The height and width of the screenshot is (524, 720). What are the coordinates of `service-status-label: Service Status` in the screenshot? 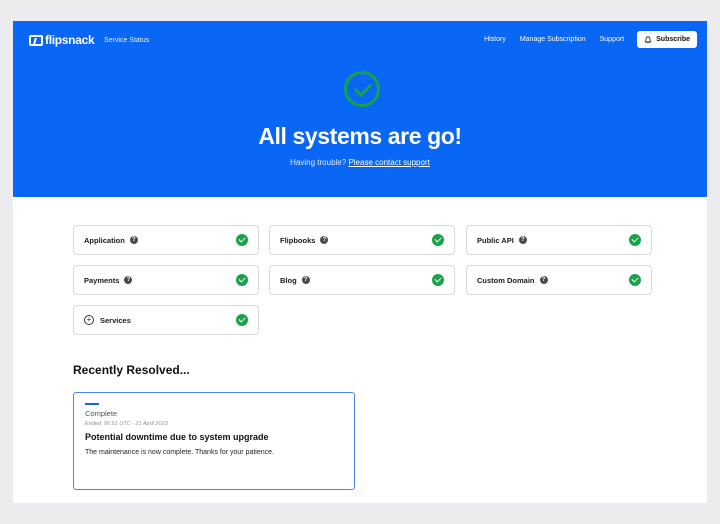 It's located at (127, 40).